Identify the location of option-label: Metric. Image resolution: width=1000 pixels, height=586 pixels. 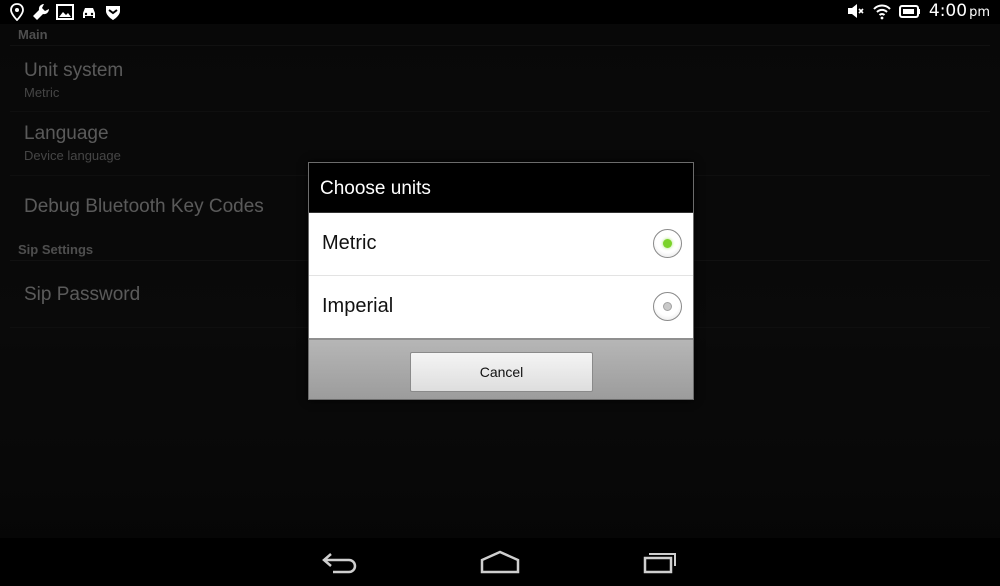
(349, 243).